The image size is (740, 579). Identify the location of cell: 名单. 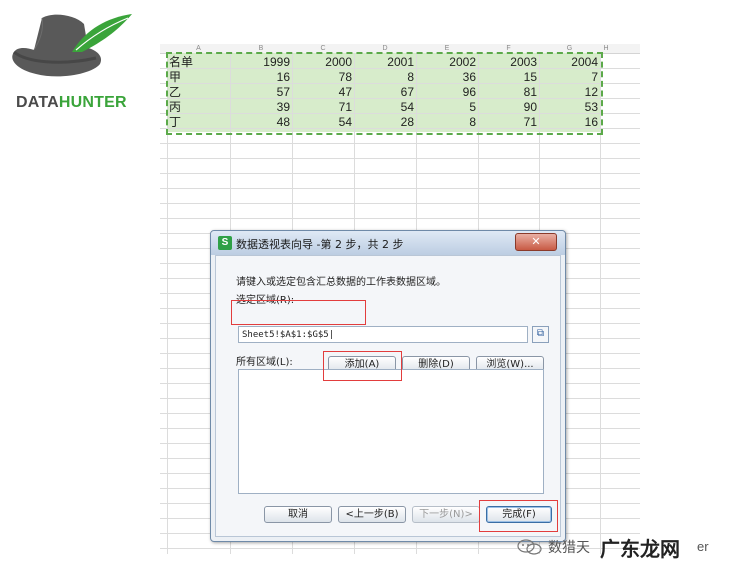
(199, 62).